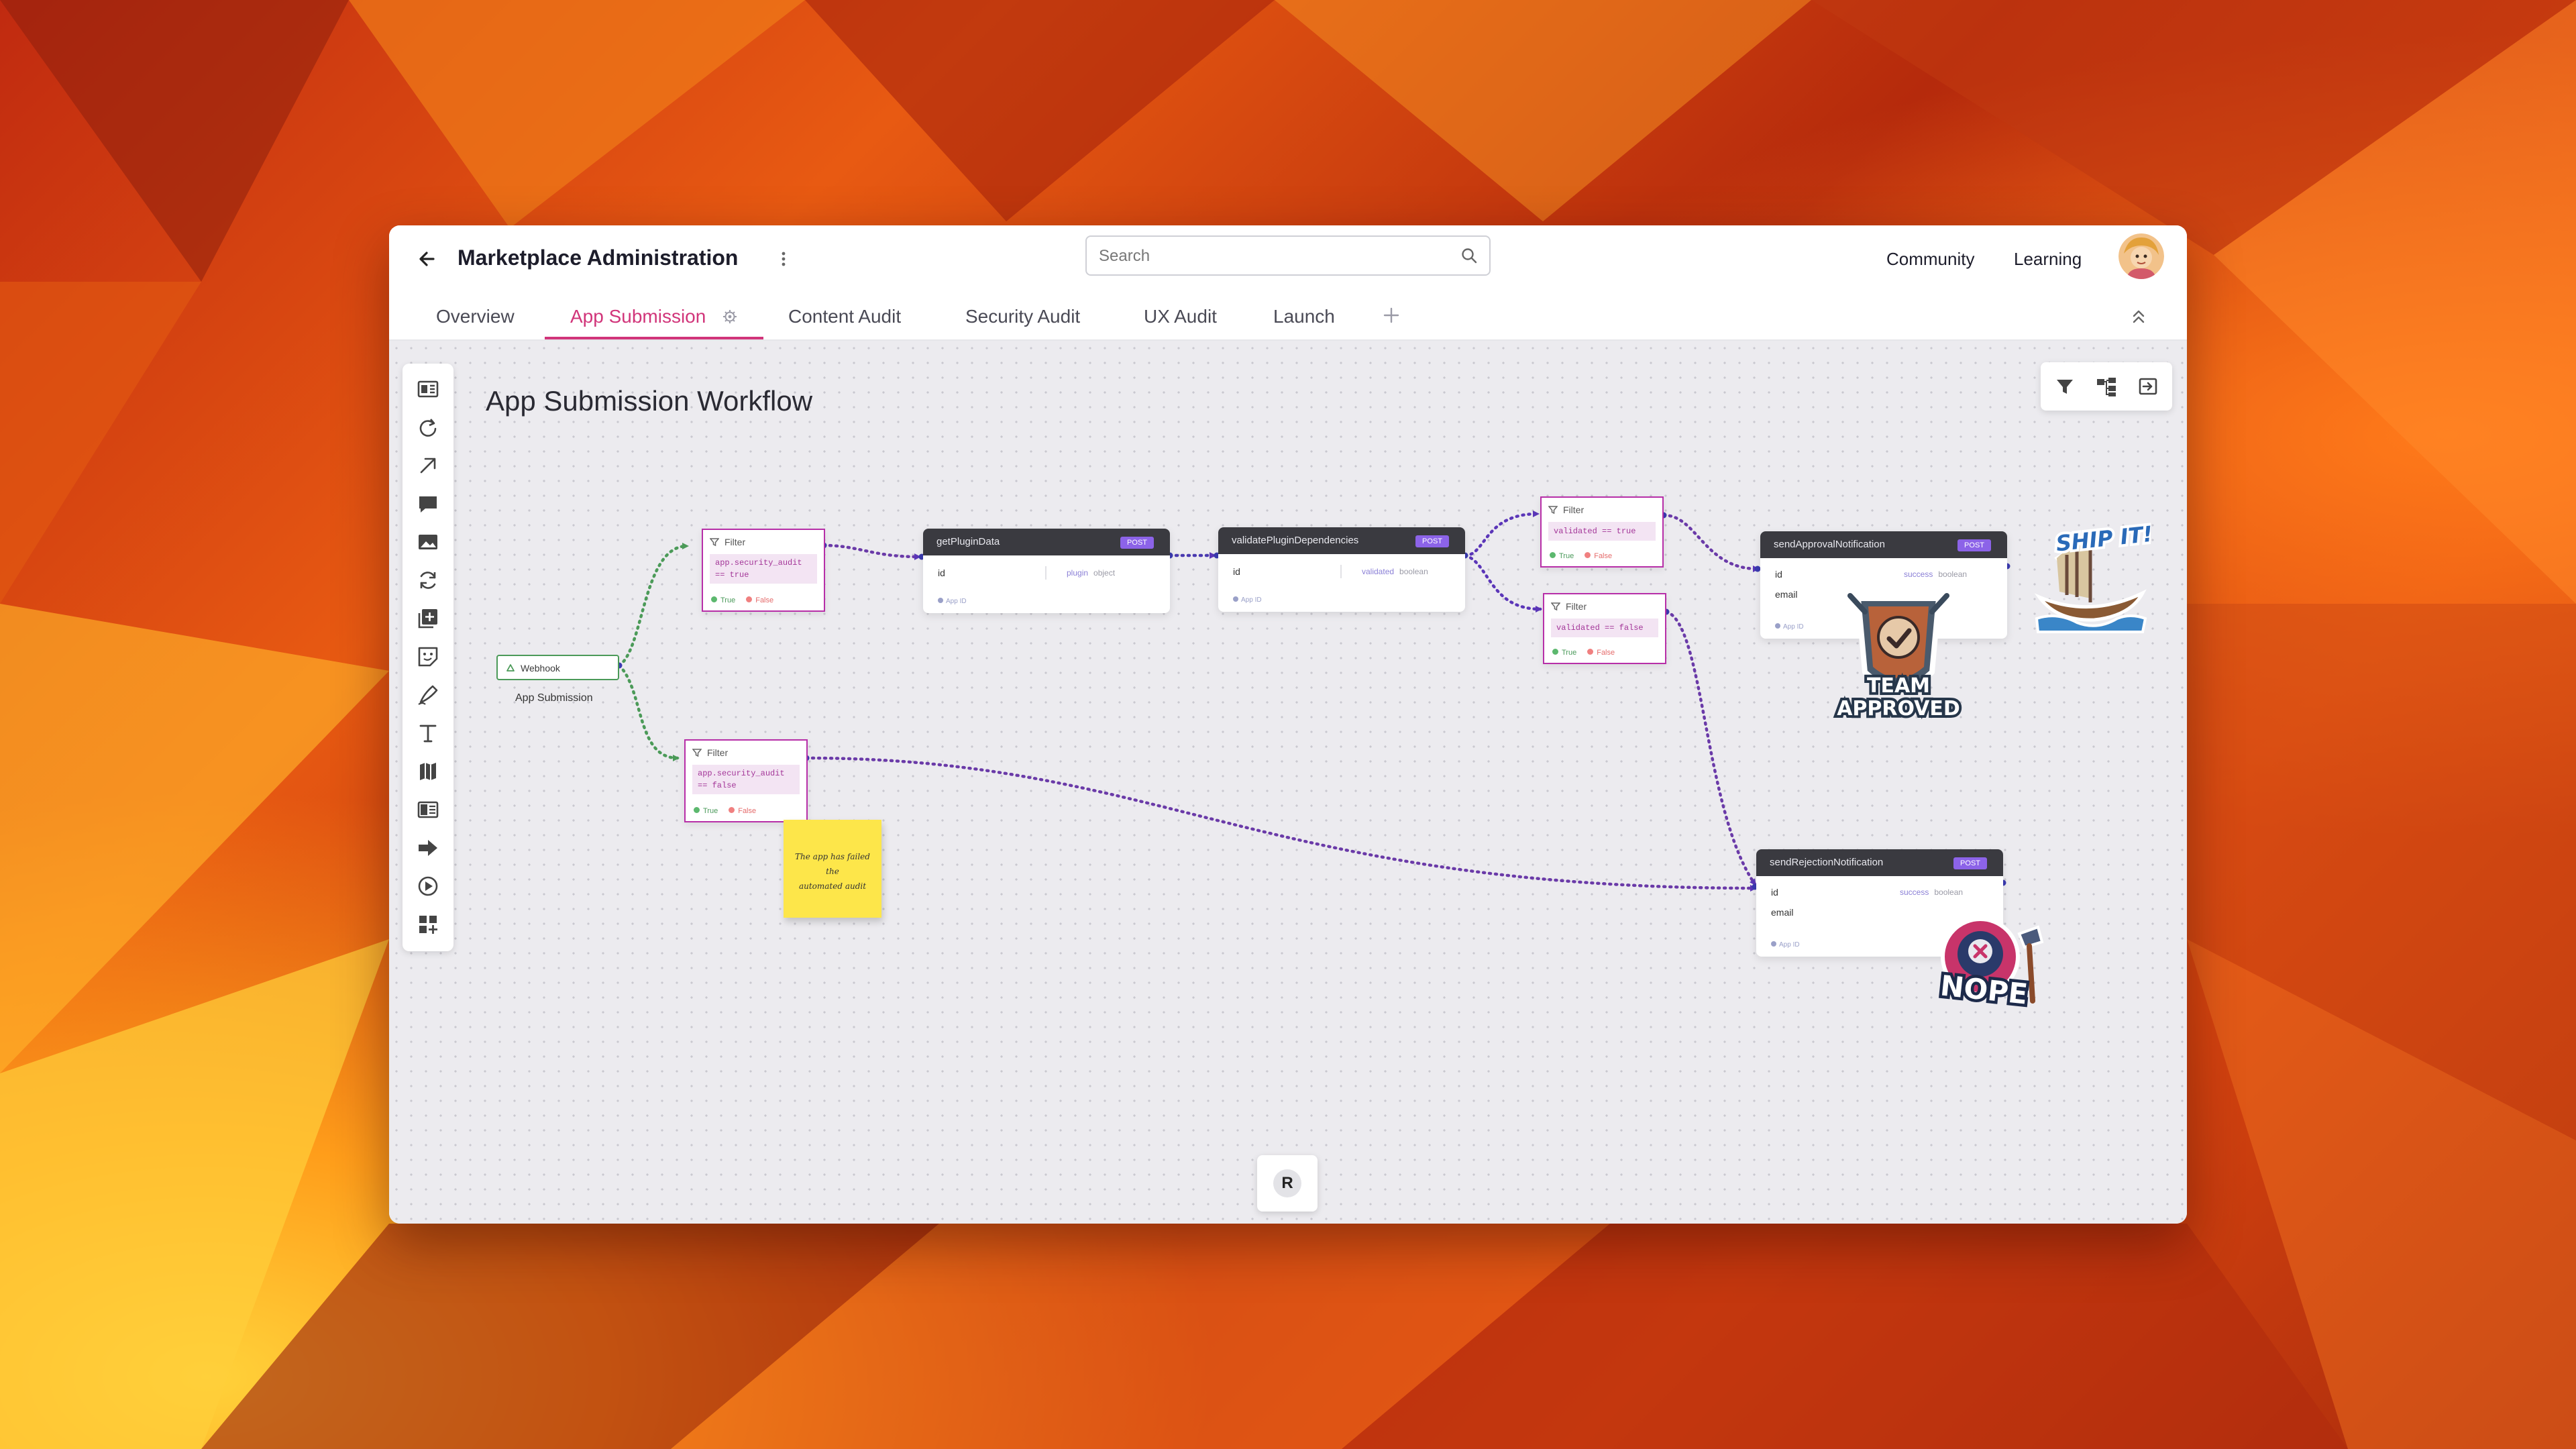 This screenshot has width=2576, height=1449. I want to click on sticker-text-team: TEAM, so click(1898, 686).